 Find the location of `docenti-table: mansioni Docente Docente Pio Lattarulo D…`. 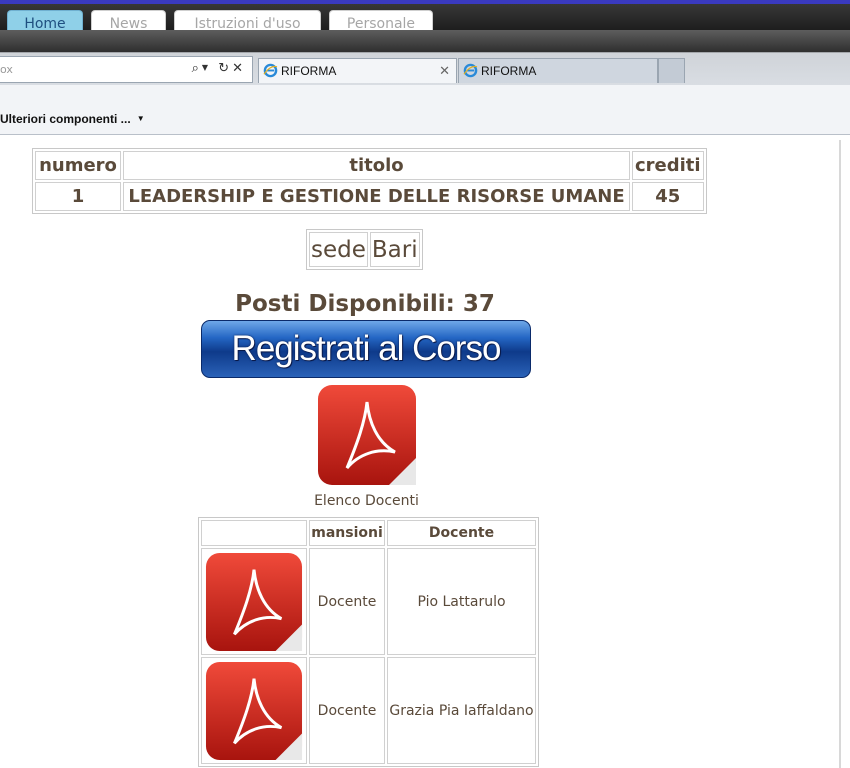

docenti-table: mansioni Docente Docente Pio Lattarulo D… is located at coordinates (368, 642).